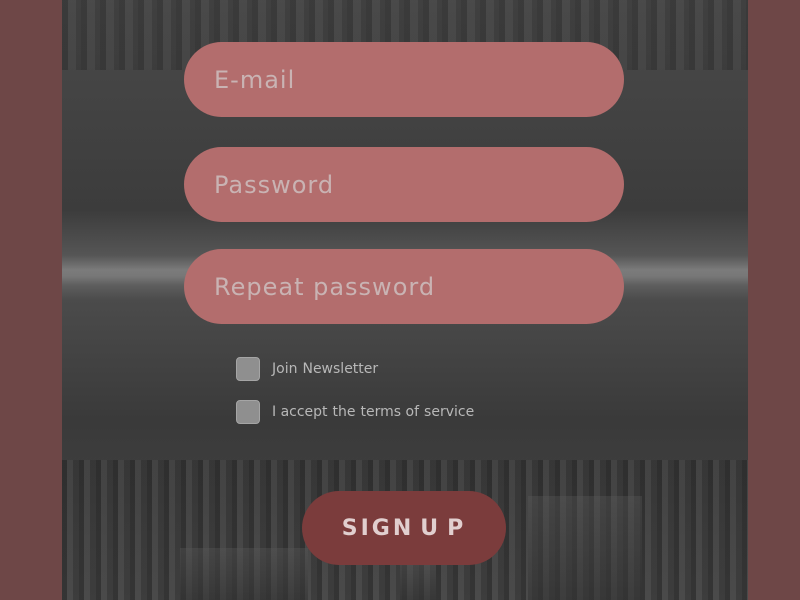  Describe the element at coordinates (404, 79) in the screenshot. I see `email-input` at that location.